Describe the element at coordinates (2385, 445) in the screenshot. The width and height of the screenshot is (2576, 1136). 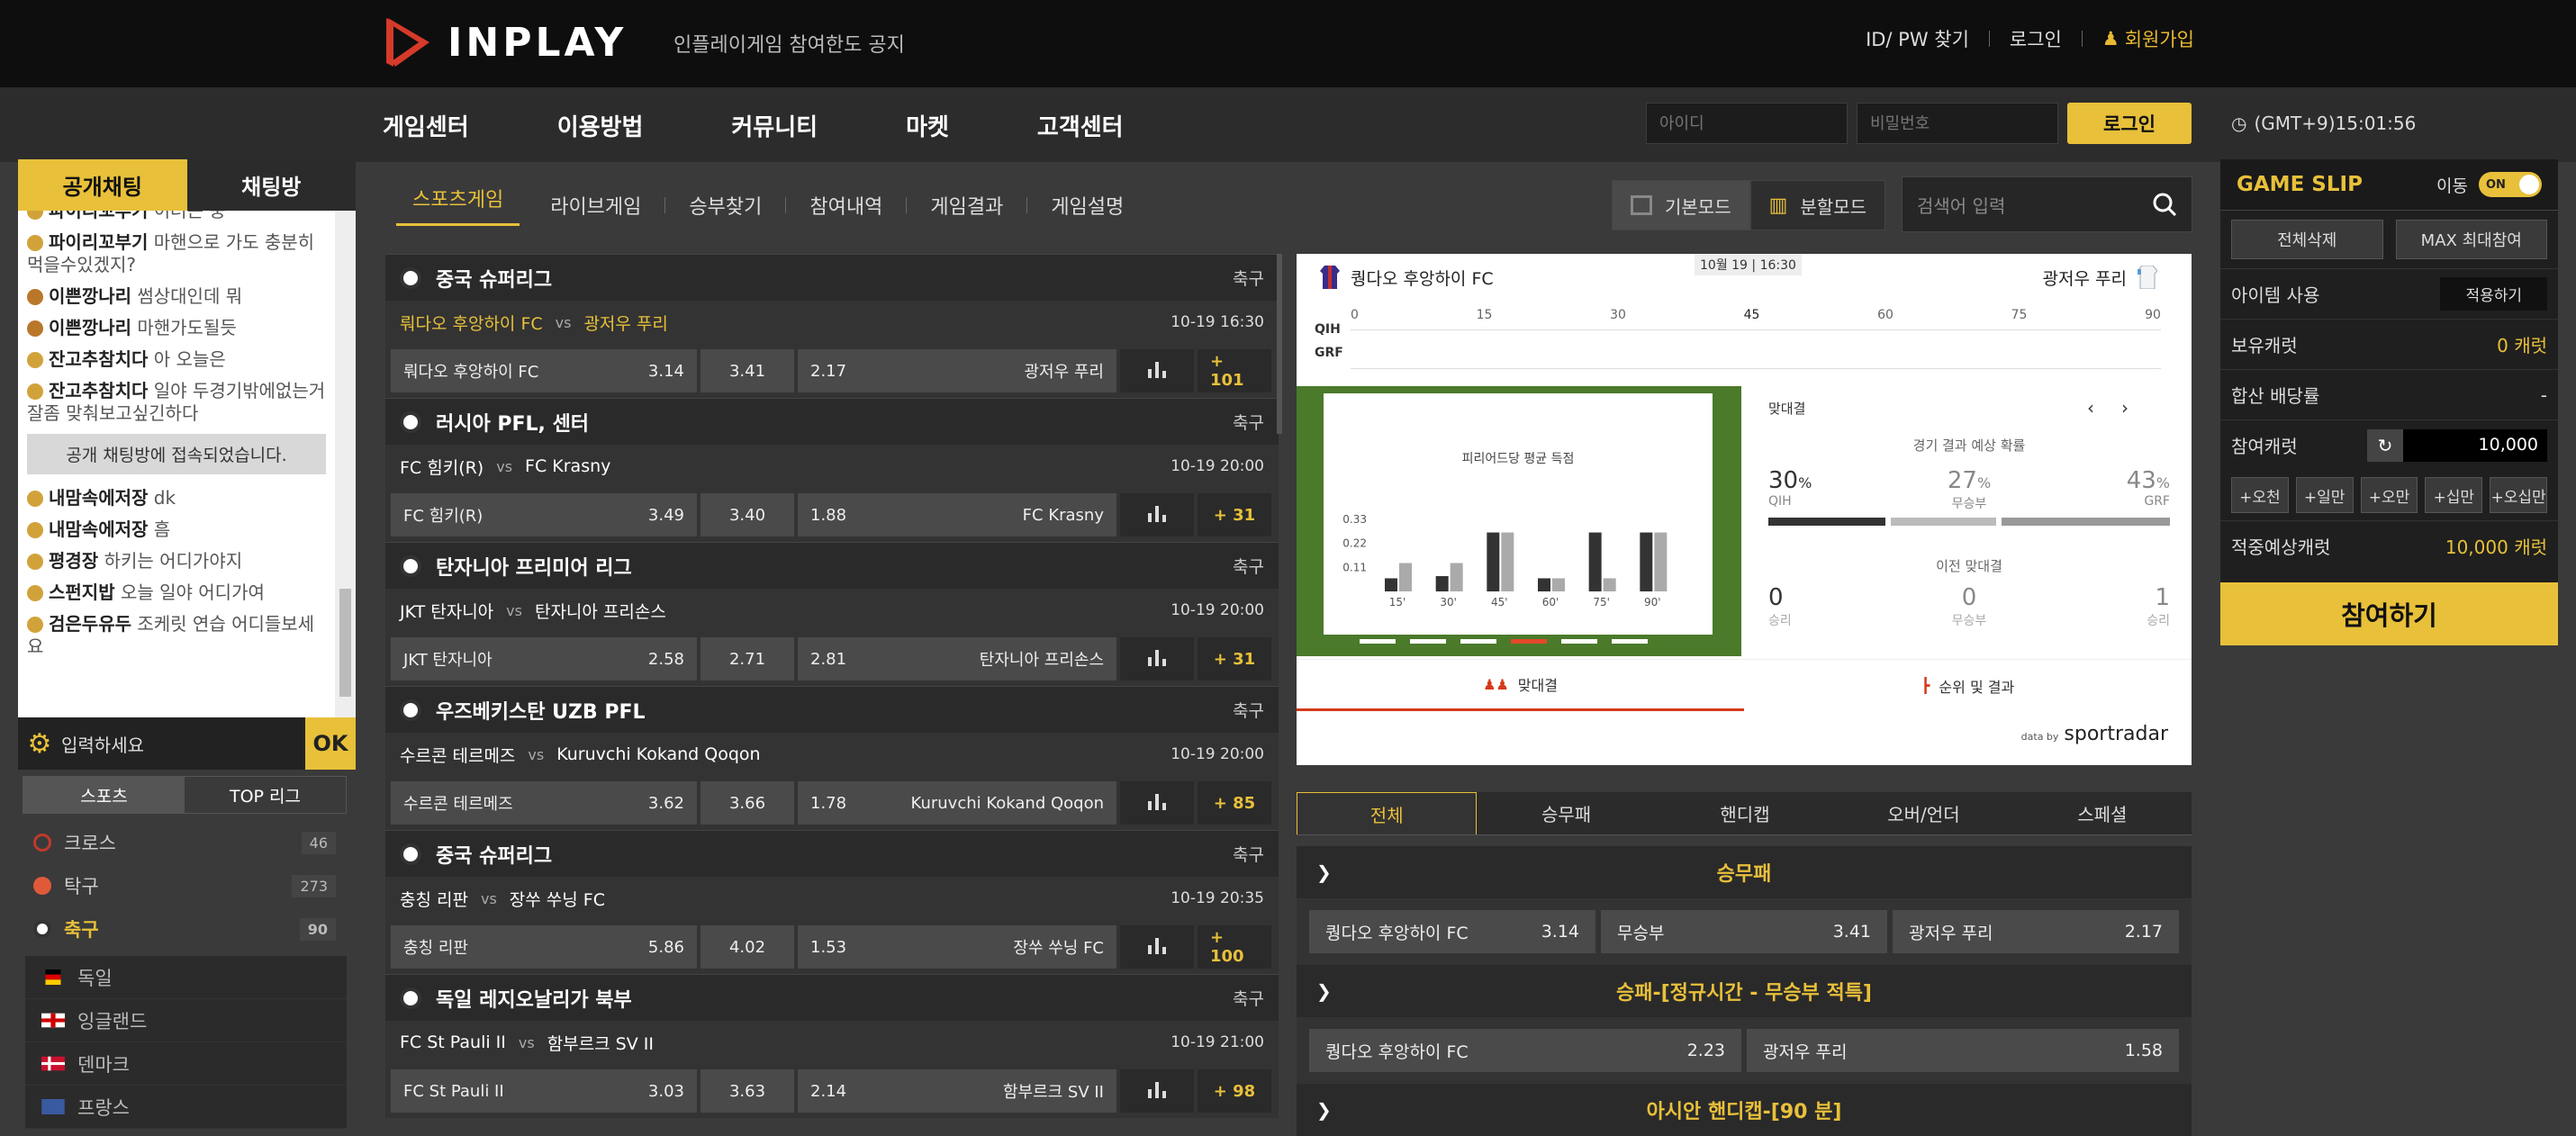
I see `refresh-icon: ↻` at that location.